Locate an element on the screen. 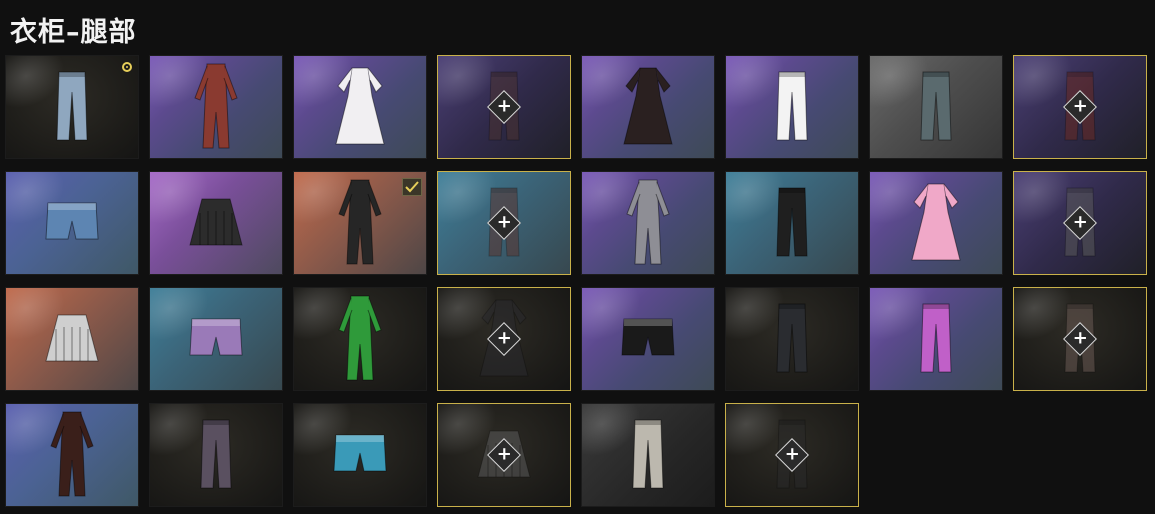  item-green-suit-icon is located at coordinates (360, 339).